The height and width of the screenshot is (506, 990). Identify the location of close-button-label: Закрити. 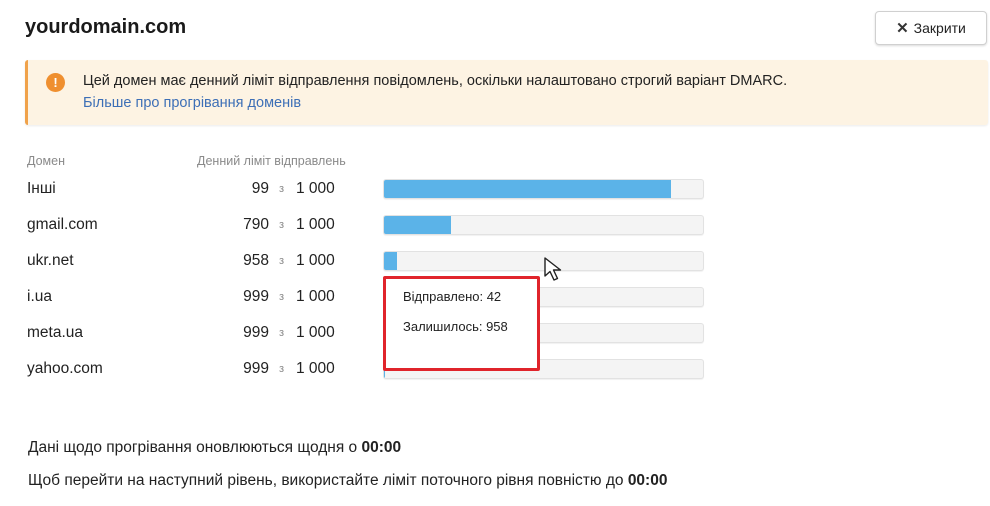
(939, 28).